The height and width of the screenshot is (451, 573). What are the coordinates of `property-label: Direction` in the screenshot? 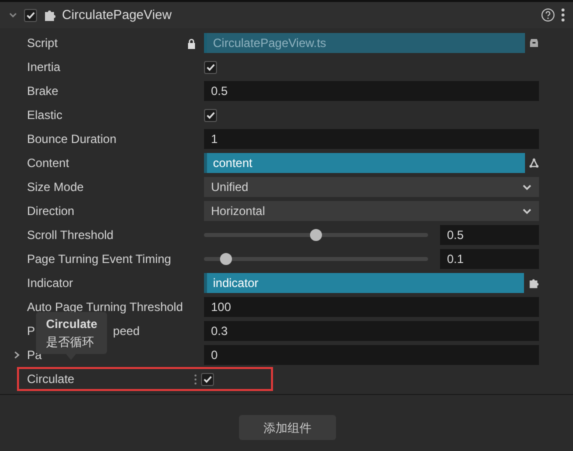 It's located at (50, 211).